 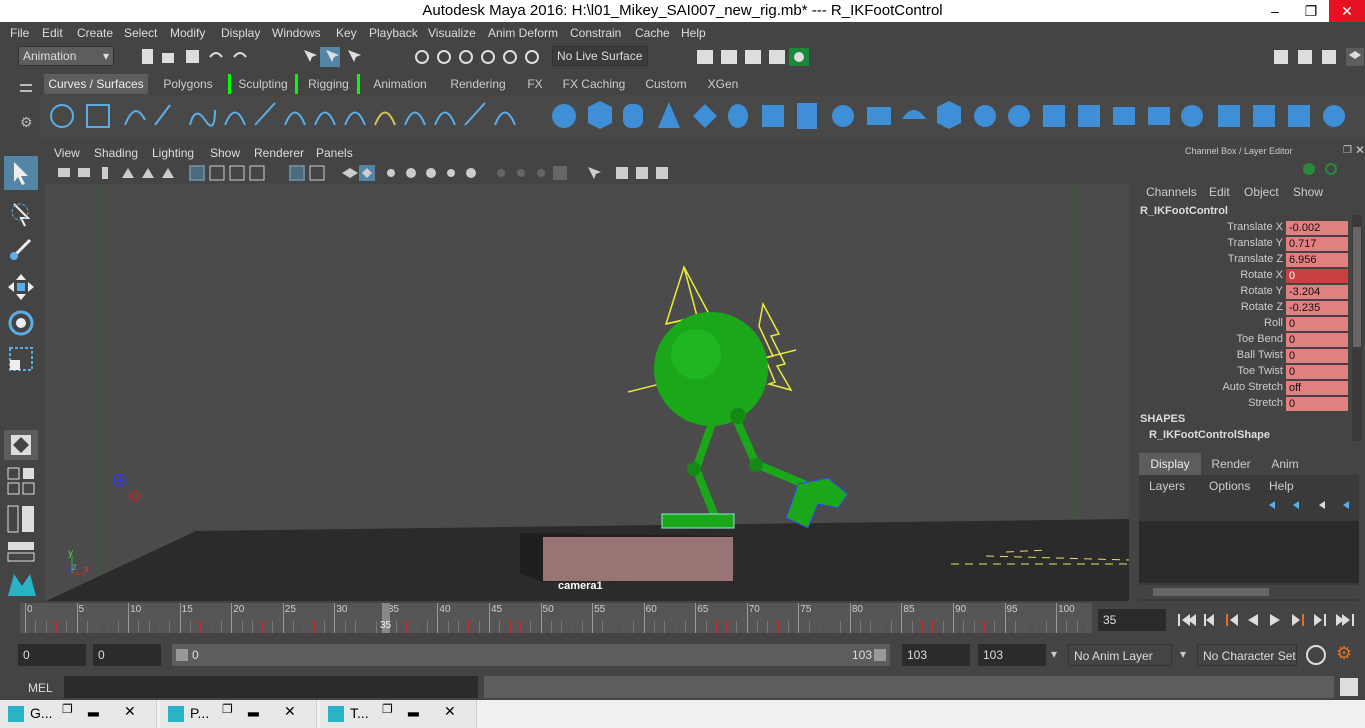 I want to click on tab-xgen: XGen, so click(x=723, y=84).